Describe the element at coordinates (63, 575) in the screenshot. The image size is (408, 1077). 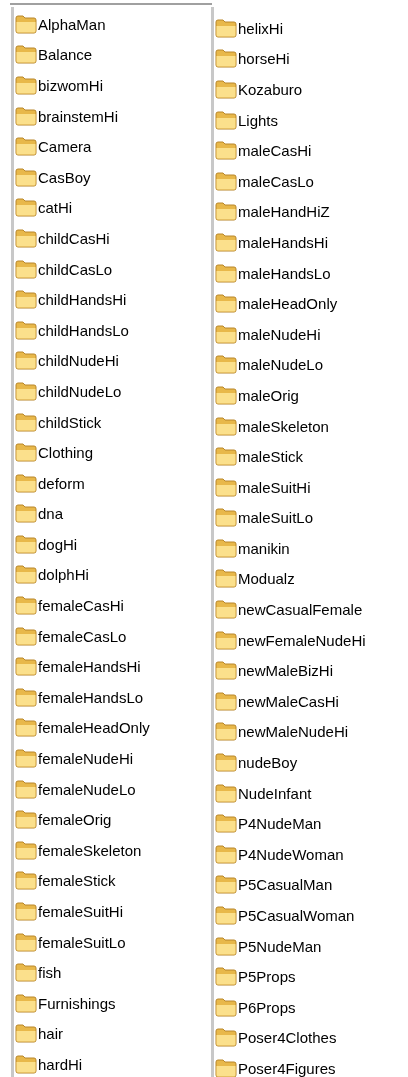
I see `folder-name: dolphHi` at that location.